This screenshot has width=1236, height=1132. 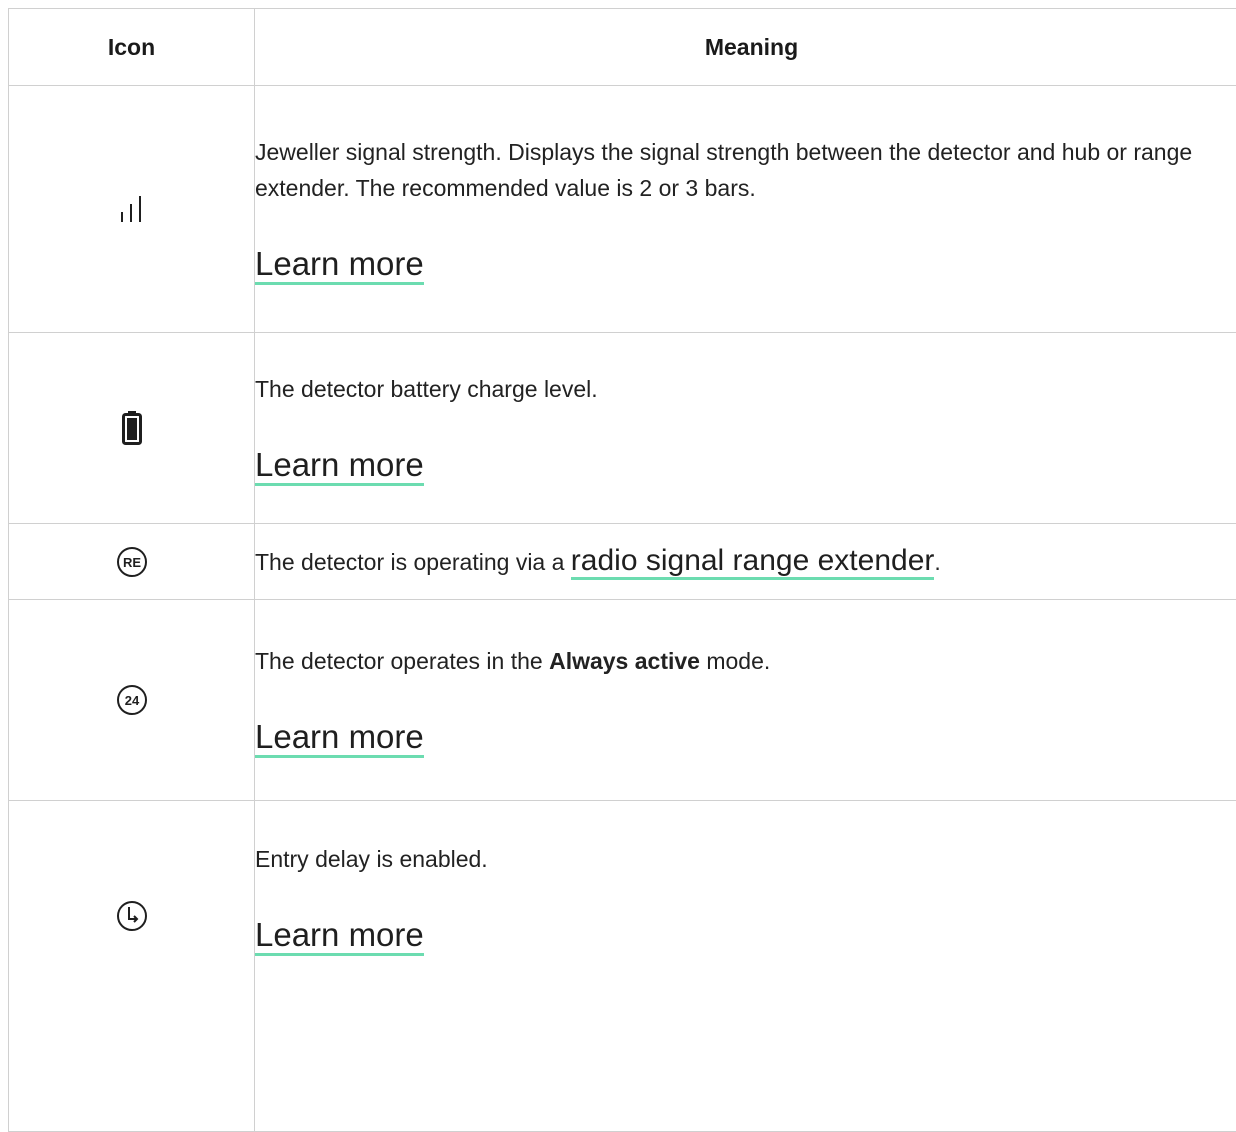 I want to click on icon-column-header: Icon, so click(x=132, y=47).